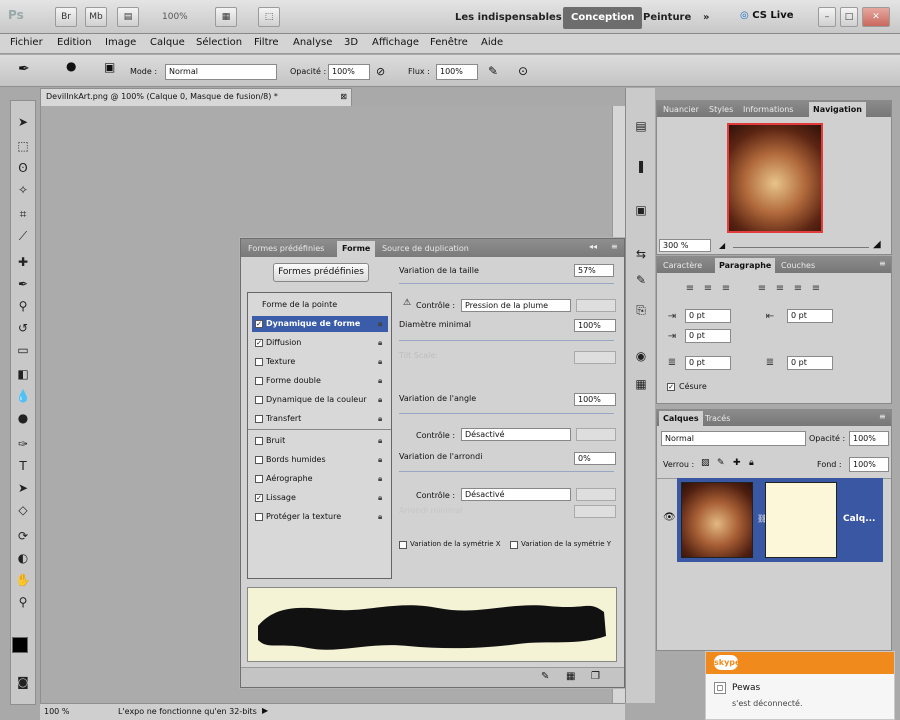 The image size is (900, 720). I want to click on size-jitter-slider, so click(506, 283).